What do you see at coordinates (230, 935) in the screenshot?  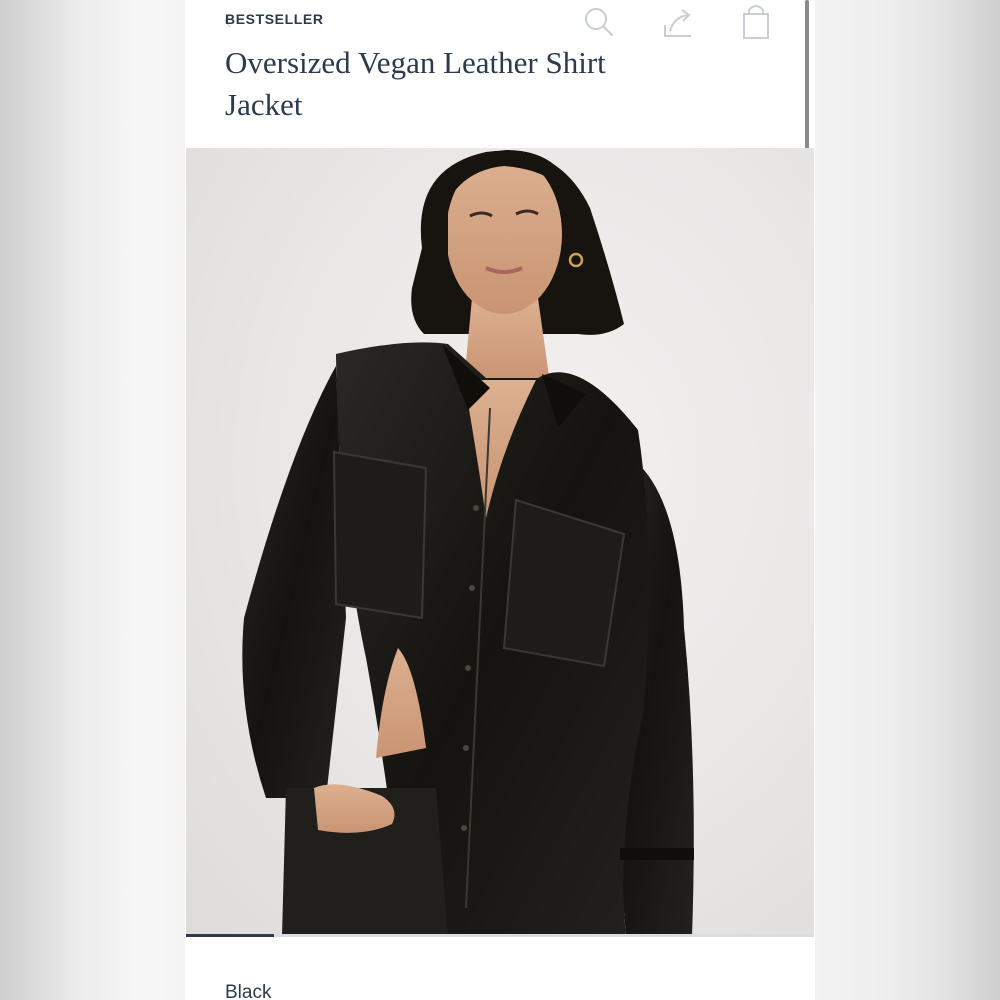 I see `gallery-progress-fill` at bounding box center [230, 935].